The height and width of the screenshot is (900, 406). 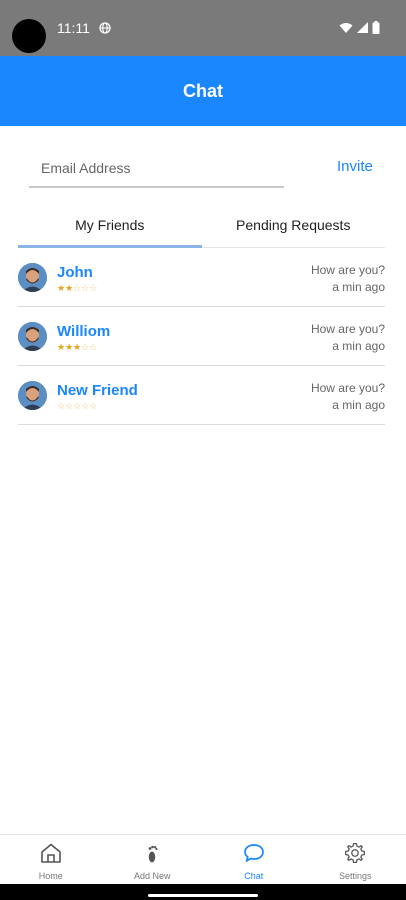 What do you see at coordinates (203, 892) in the screenshot?
I see `system-nav-bar` at bounding box center [203, 892].